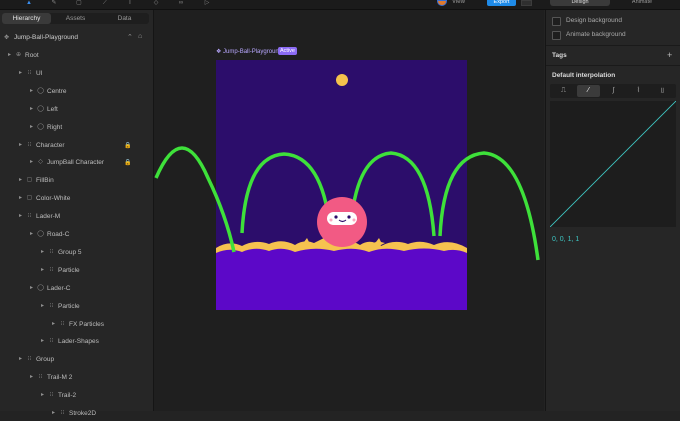  I want to click on share-button, so click(526, 3).